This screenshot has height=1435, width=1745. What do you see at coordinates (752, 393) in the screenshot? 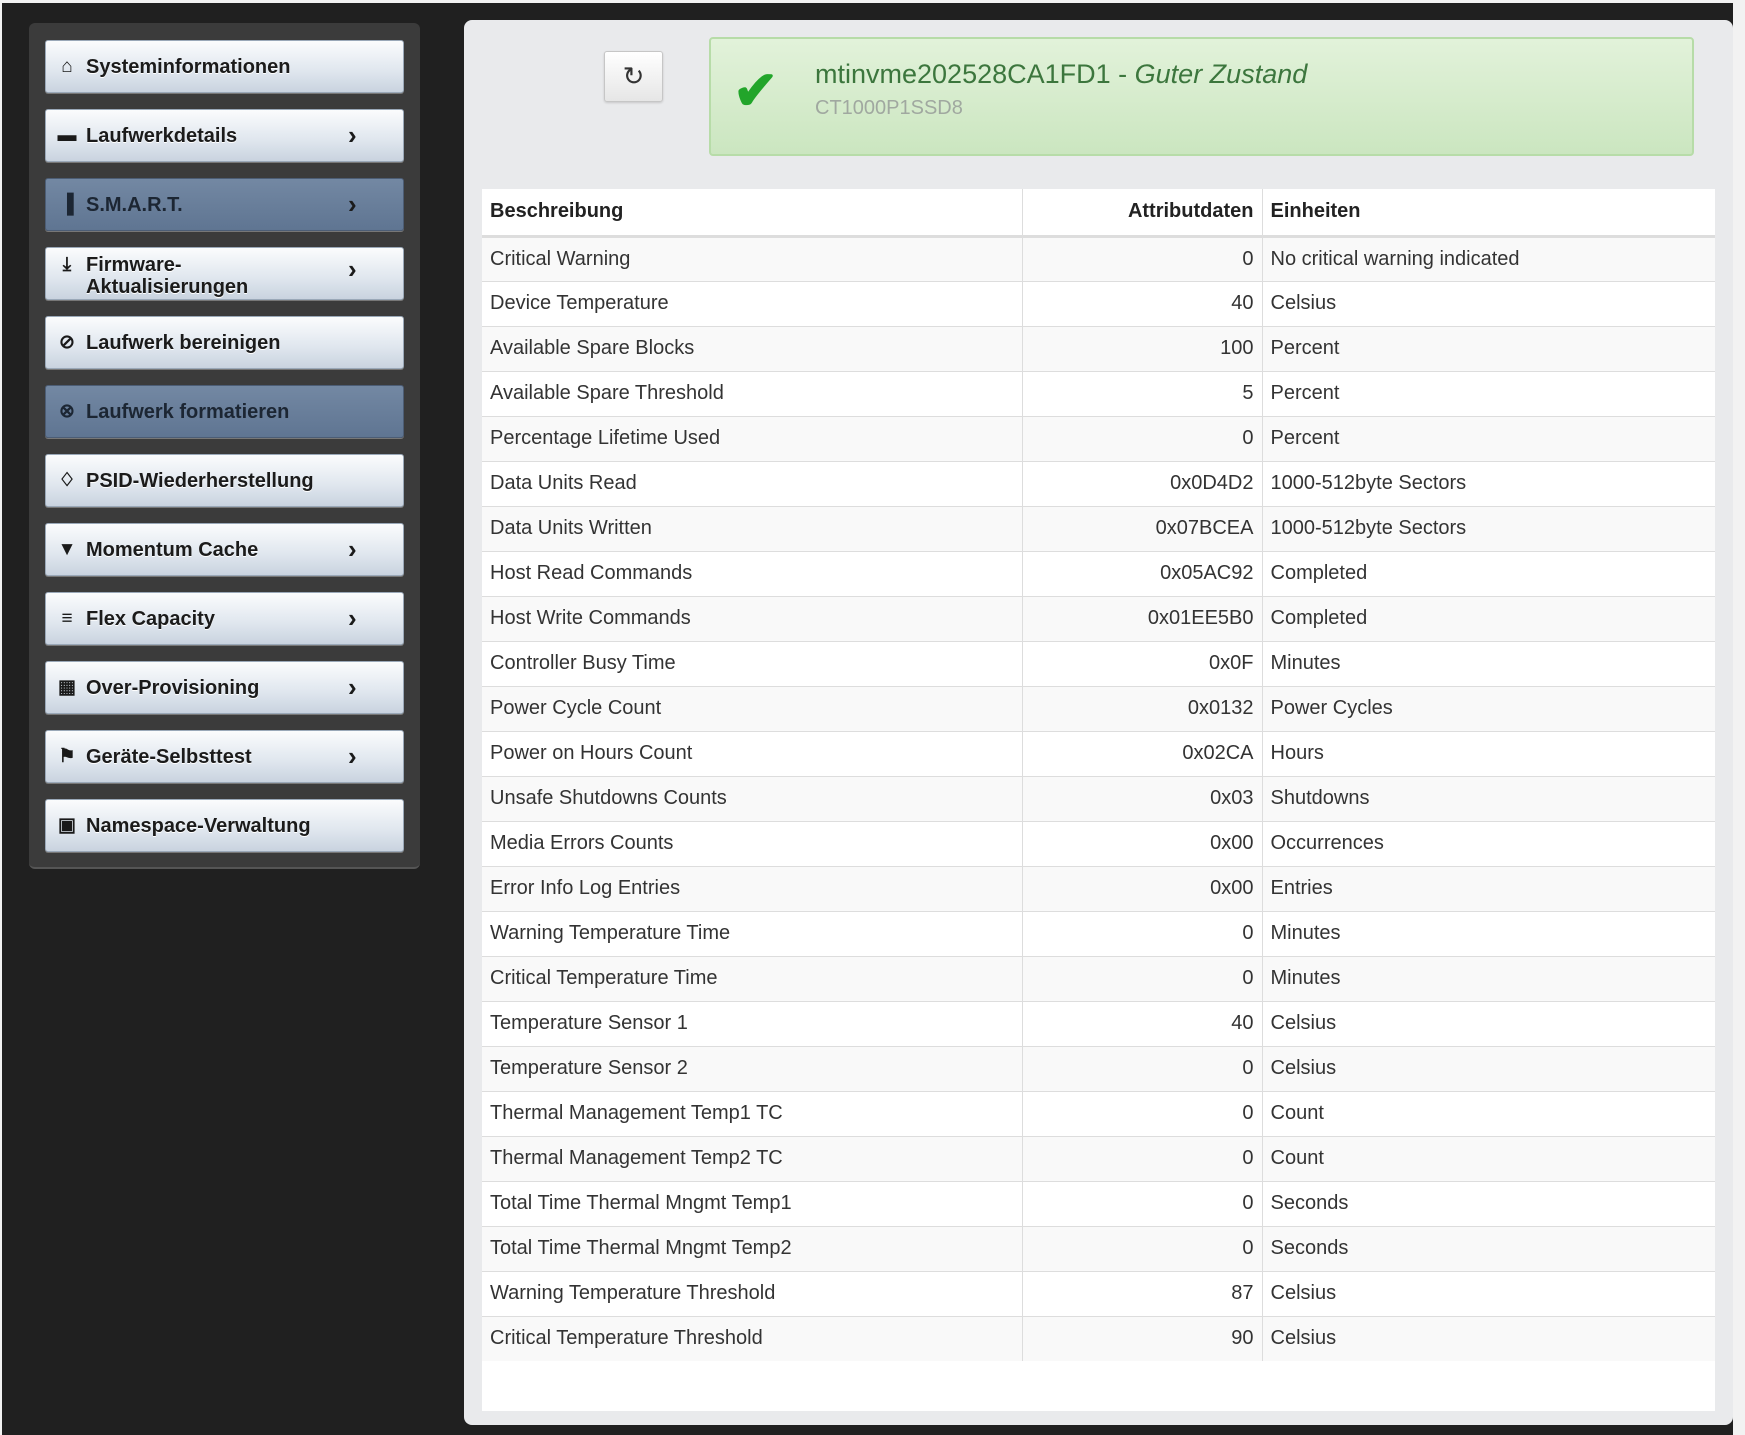
I see `cell-description: Available Spare Threshold` at bounding box center [752, 393].